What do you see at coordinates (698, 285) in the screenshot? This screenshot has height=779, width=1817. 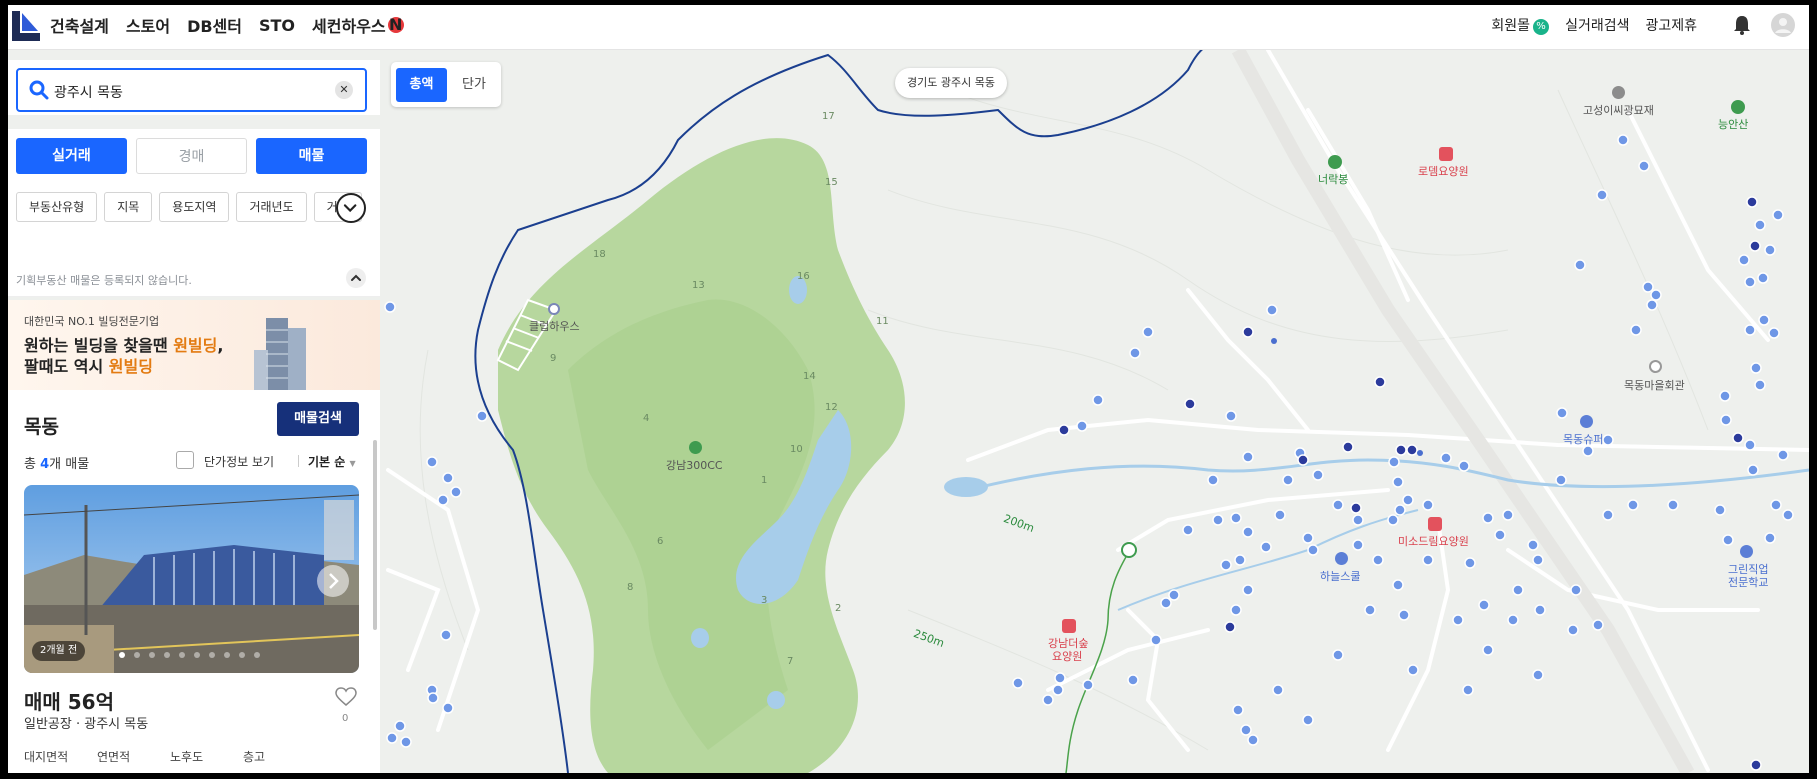 I see `hole-label: 13` at bounding box center [698, 285].